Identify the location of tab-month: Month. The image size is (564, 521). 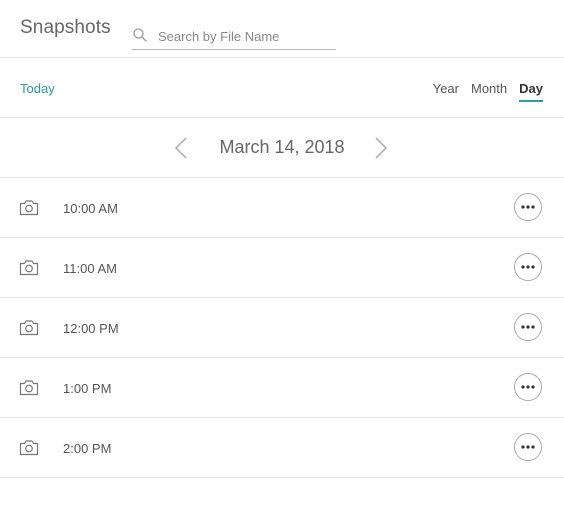
(489, 91).